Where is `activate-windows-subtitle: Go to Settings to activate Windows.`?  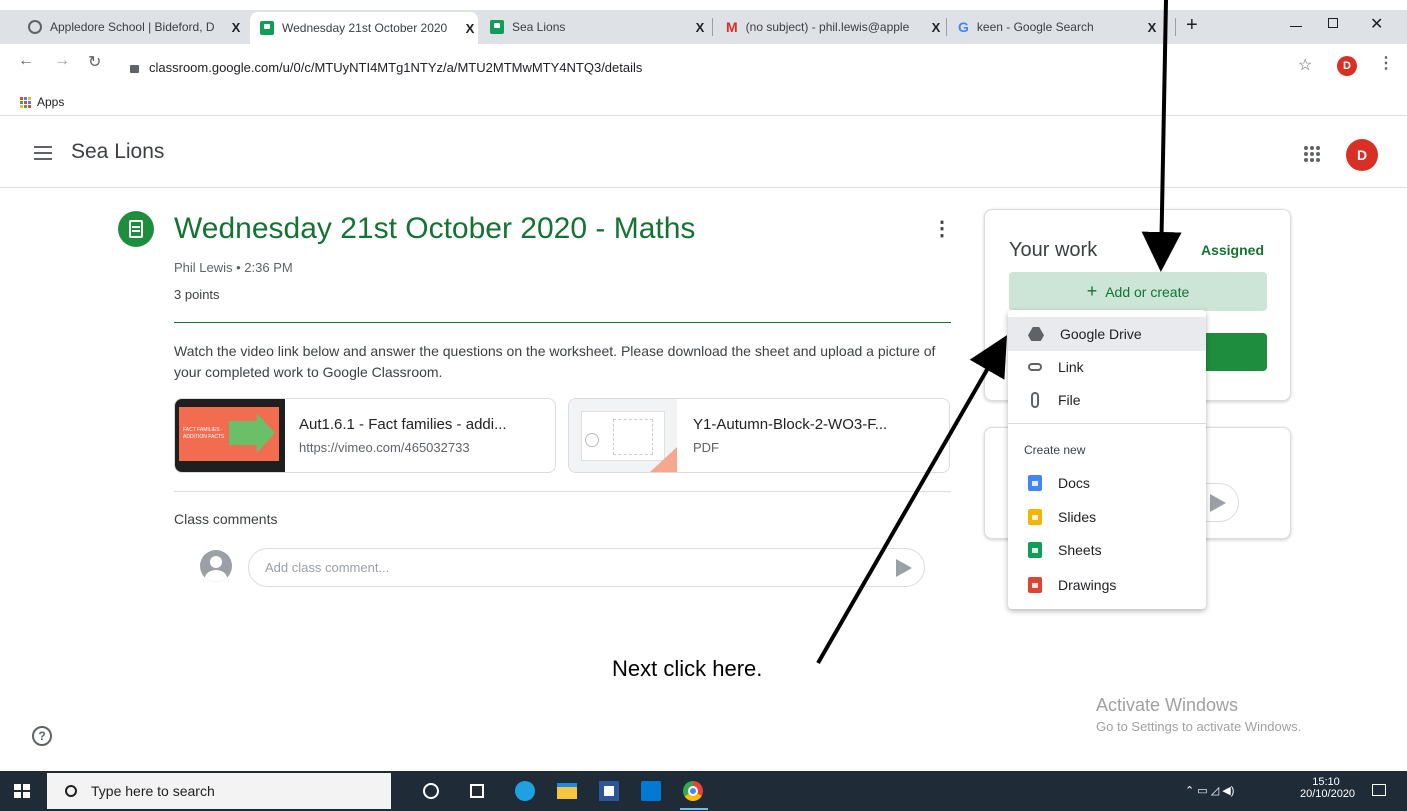
activate-windows-subtitle: Go to Settings to activate Windows. is located at coordinates (1199, 726).